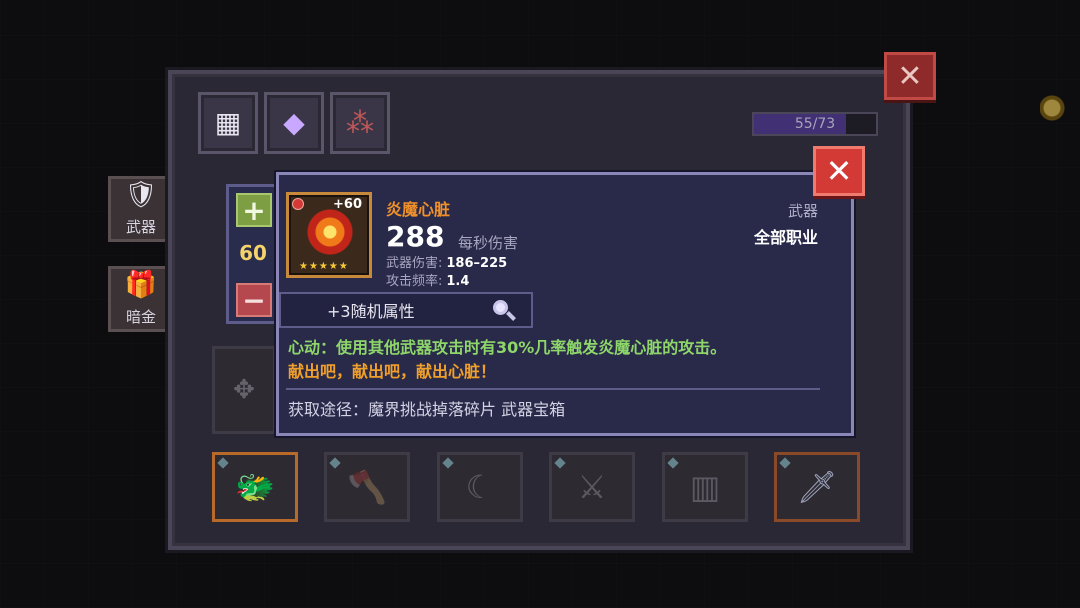 The height and width of the screenshot is (608, 1080). I want to click on armor-icon: ▥, so click(705, 487).